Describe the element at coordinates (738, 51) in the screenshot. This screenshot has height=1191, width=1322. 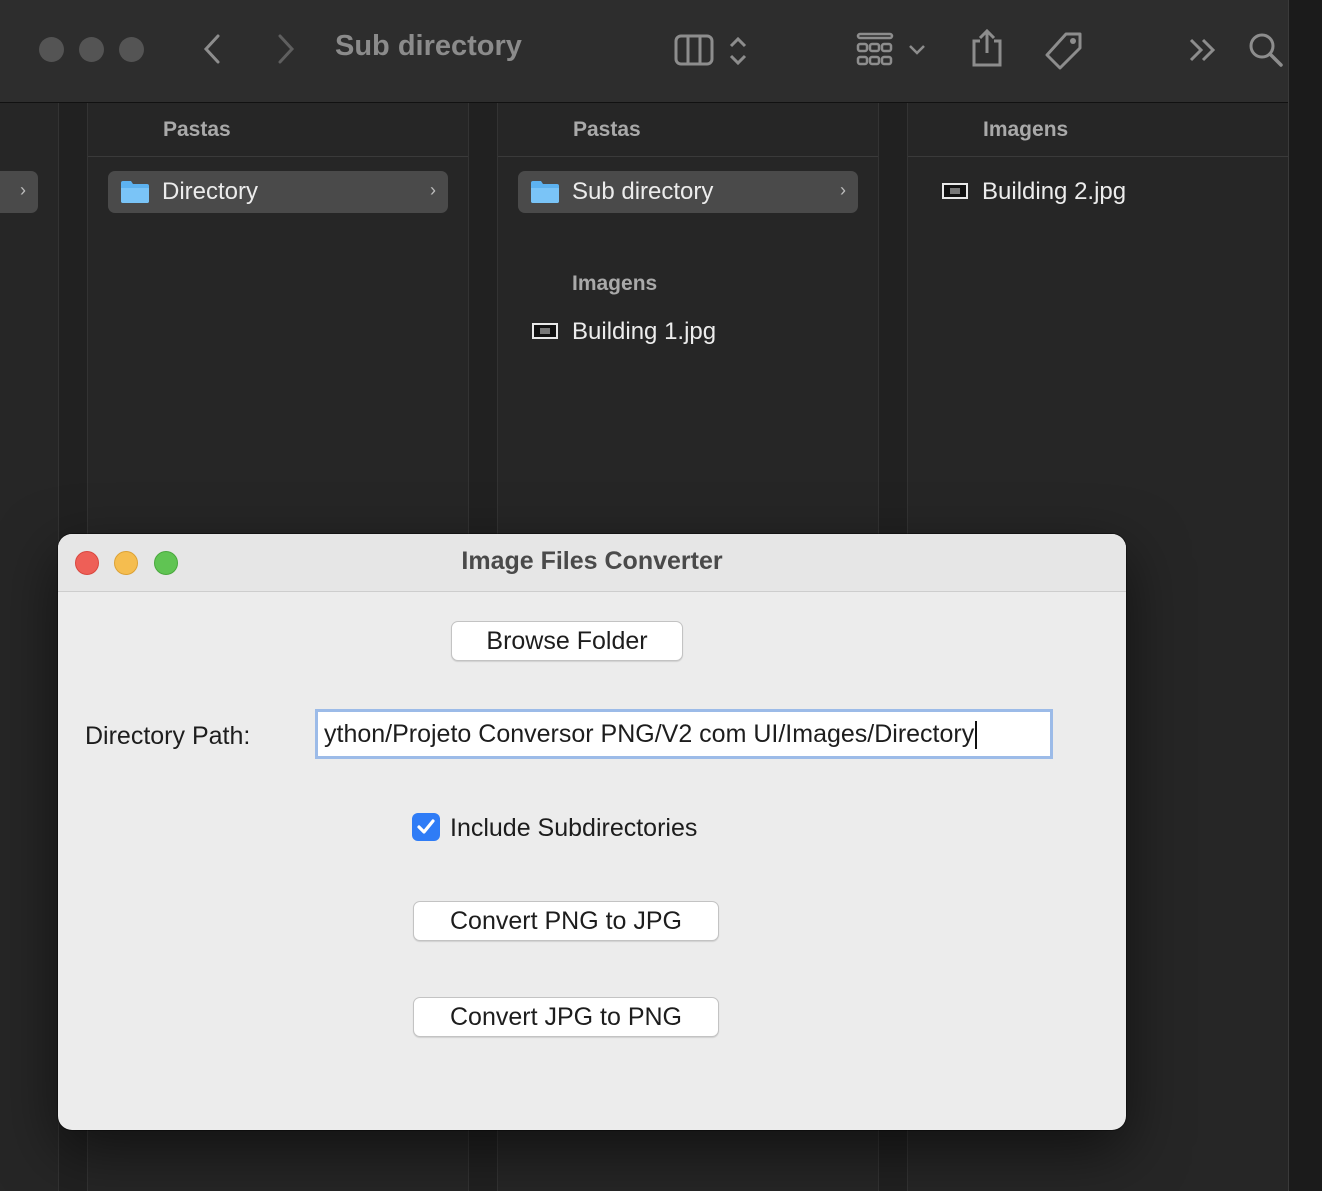
I see `view-options-chevron-icon` at that location.